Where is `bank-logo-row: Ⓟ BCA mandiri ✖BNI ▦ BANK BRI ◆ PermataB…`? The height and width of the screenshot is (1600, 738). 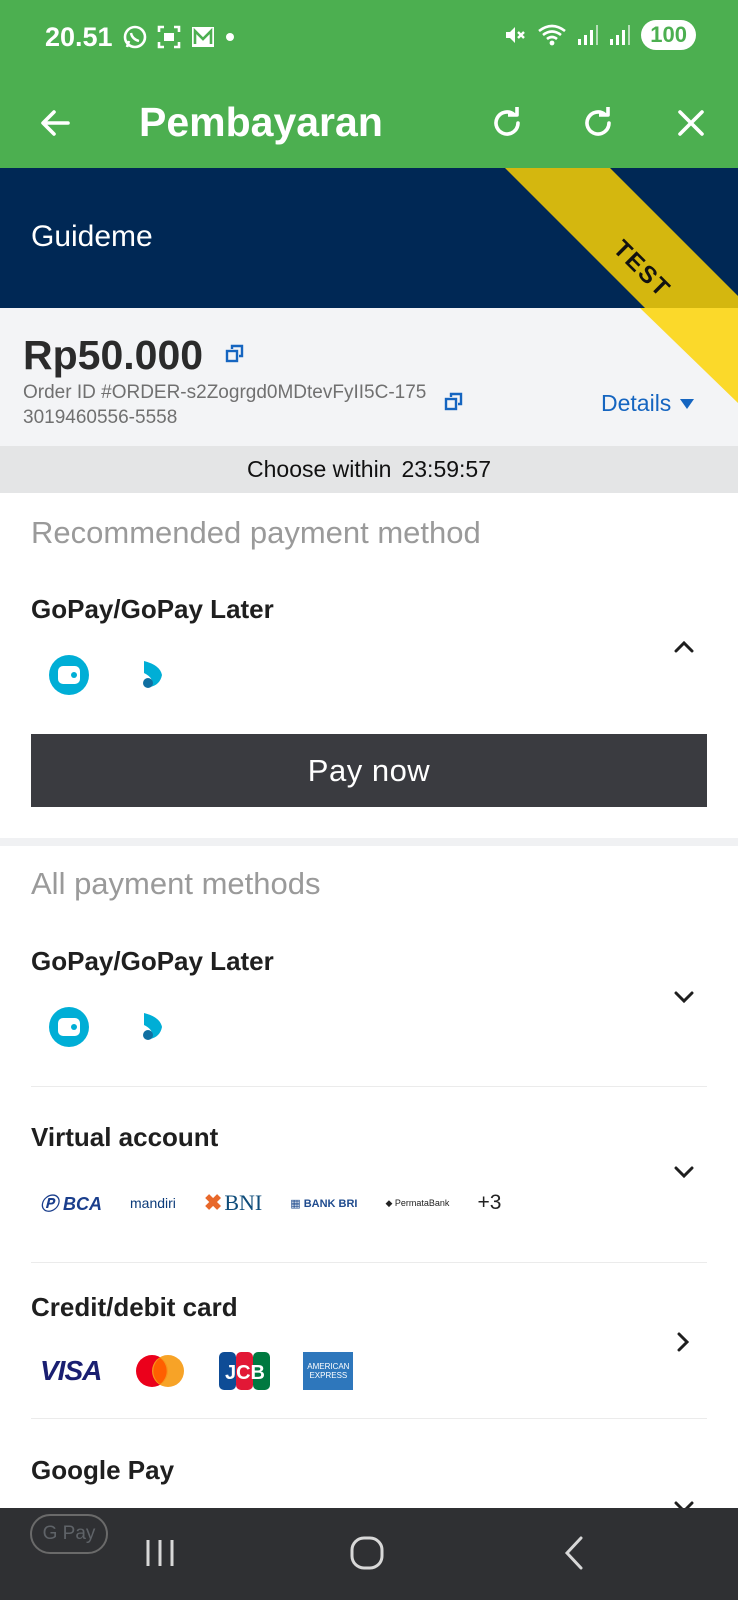
bank-logo-row: Ⓟ BCA mandiri ✖BNI ▦ BANK BRI ◆ PermataB… is located at coordinates (284, 1203).